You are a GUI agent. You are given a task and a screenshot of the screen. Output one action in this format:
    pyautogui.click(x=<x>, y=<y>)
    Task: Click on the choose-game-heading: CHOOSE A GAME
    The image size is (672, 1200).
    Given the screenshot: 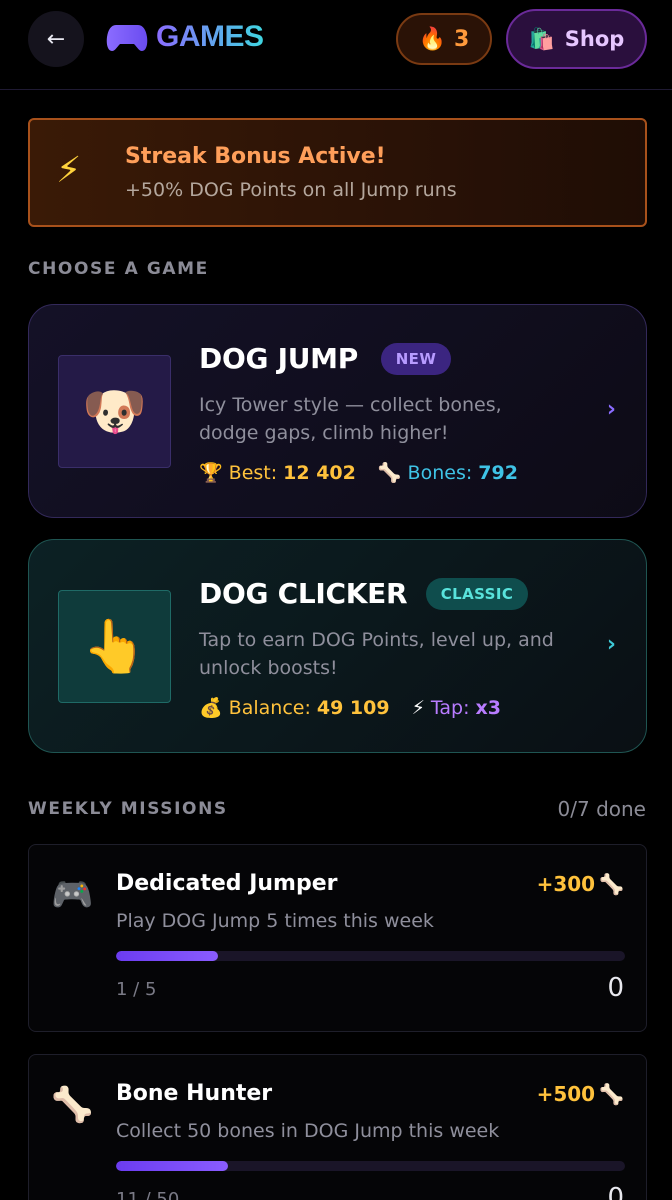 What is the action you would take?
    pyautogui.click(x=118, y=269)
    